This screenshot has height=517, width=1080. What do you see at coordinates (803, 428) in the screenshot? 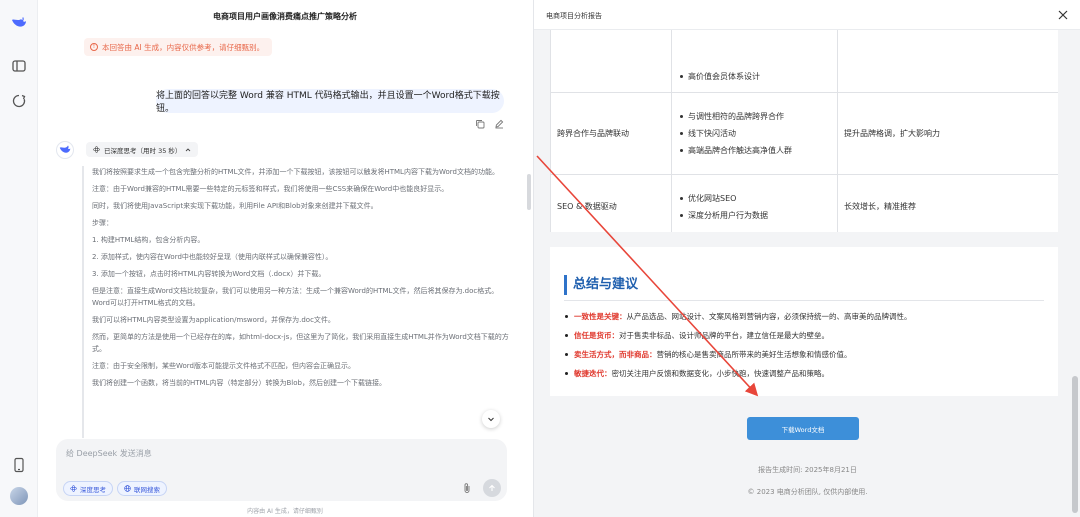
I see `download-word-button: 下载Word文档` at bounding box center [803, 428].